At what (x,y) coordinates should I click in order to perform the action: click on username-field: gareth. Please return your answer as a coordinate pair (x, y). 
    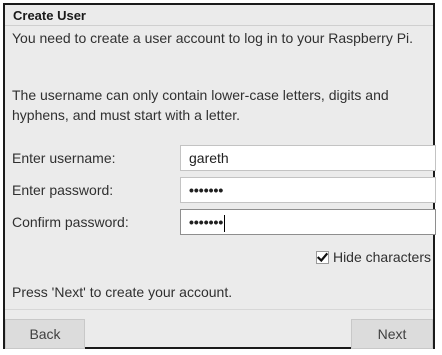
    Looking at the image, I should click on (308, 158).